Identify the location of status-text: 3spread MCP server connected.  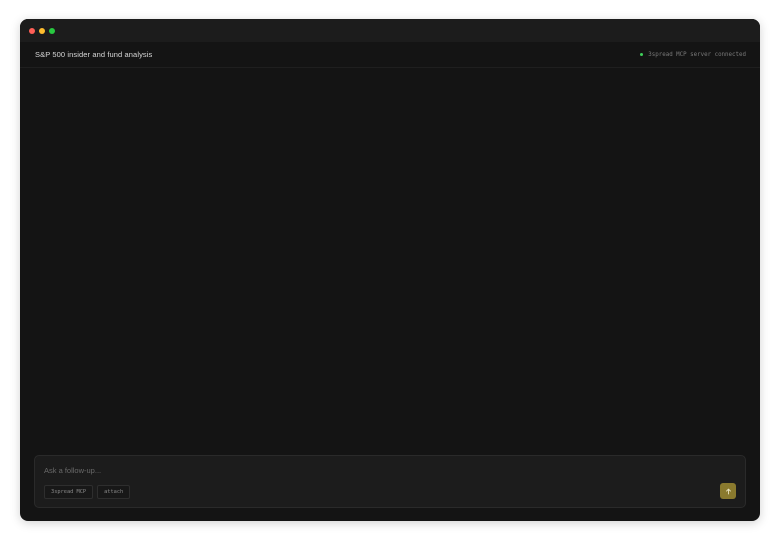
(697, 54).